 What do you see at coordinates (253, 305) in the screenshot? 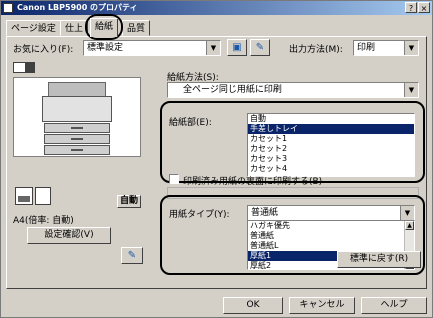
I see `ok-button: OK` at bounding box center [253, 305].